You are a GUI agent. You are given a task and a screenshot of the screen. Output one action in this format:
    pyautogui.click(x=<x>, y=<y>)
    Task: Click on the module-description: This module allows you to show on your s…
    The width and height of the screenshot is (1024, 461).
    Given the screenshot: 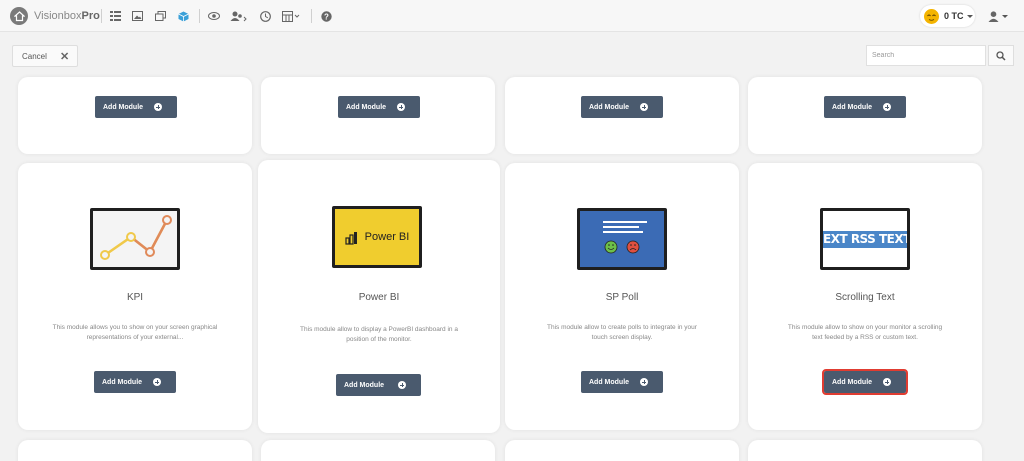 What is the action you would take?
    pyautogui.click(x=135, y=332)
    